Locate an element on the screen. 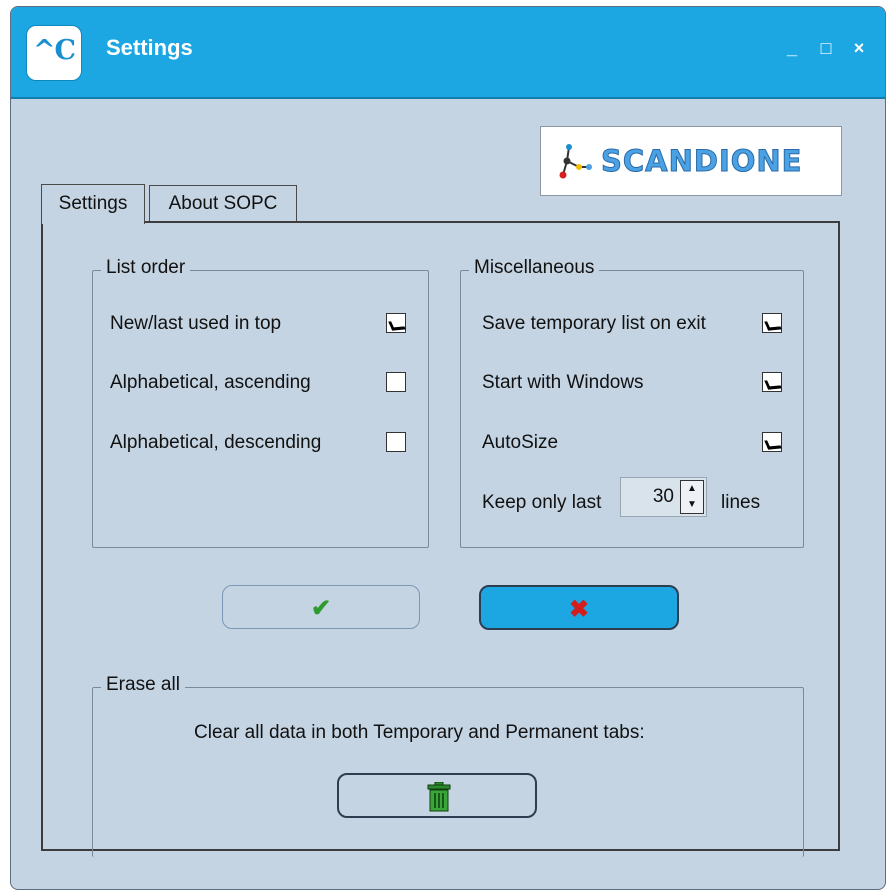 The image size is (895, 891). stepper-up-icon: ▲ is located at coordinates (692, 489).